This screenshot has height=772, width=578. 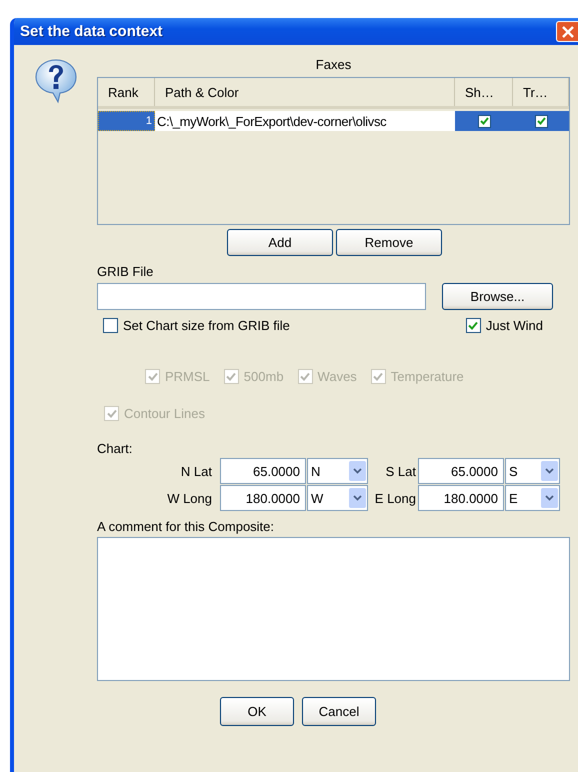 What do you see at coordinates (196, 471) in the screenshot?
I see `coordinate-label: N Lat` at bounding box center [196, 471].